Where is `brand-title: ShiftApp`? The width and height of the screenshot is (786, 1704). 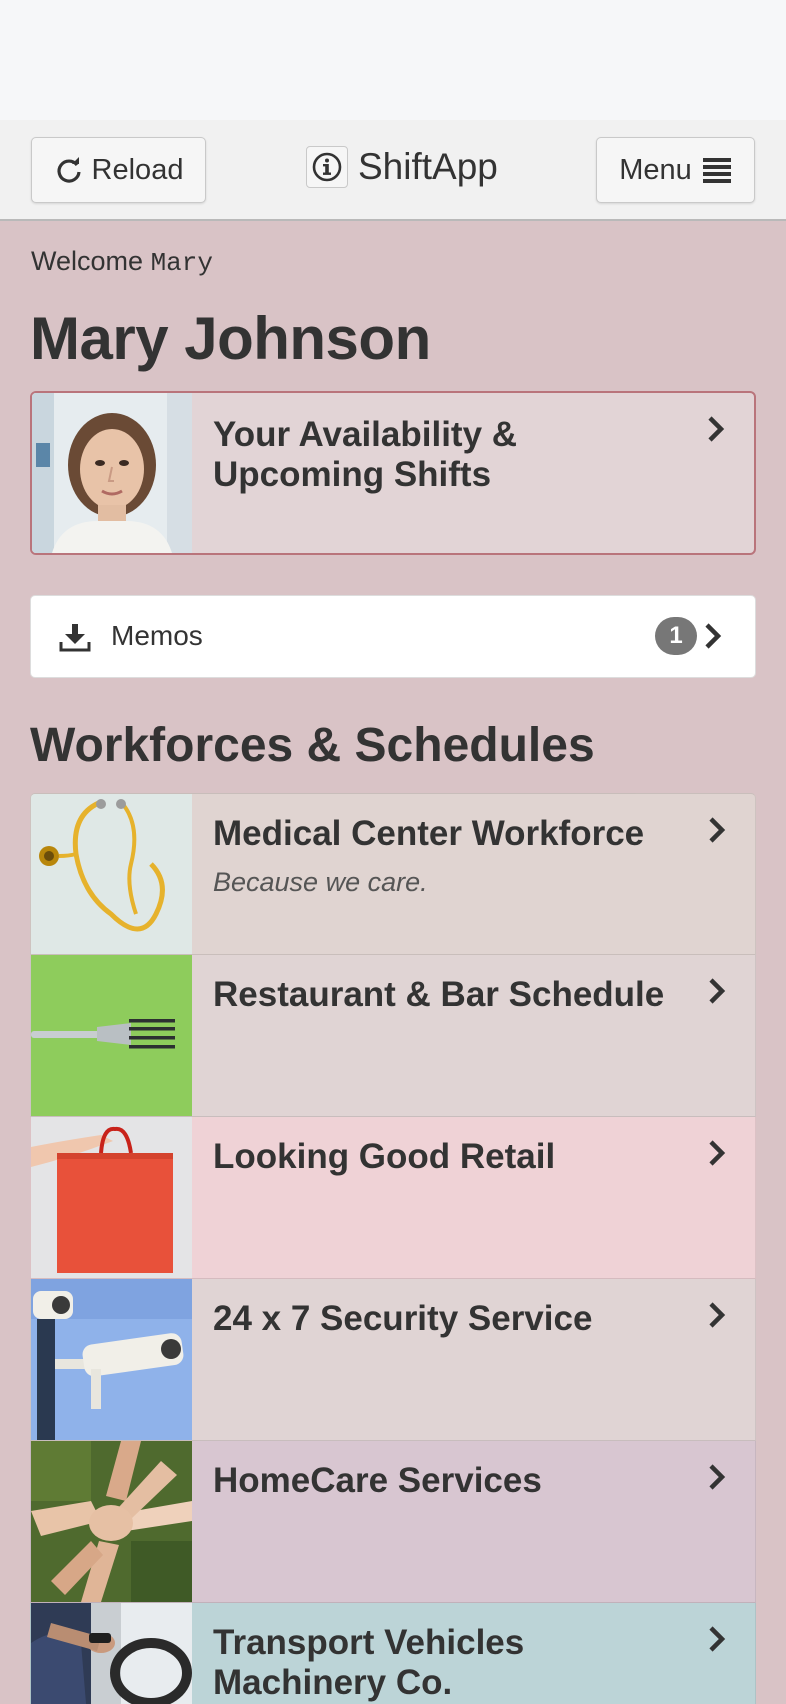 brand-title: ShiftApp is located at coordinates (428, 166).